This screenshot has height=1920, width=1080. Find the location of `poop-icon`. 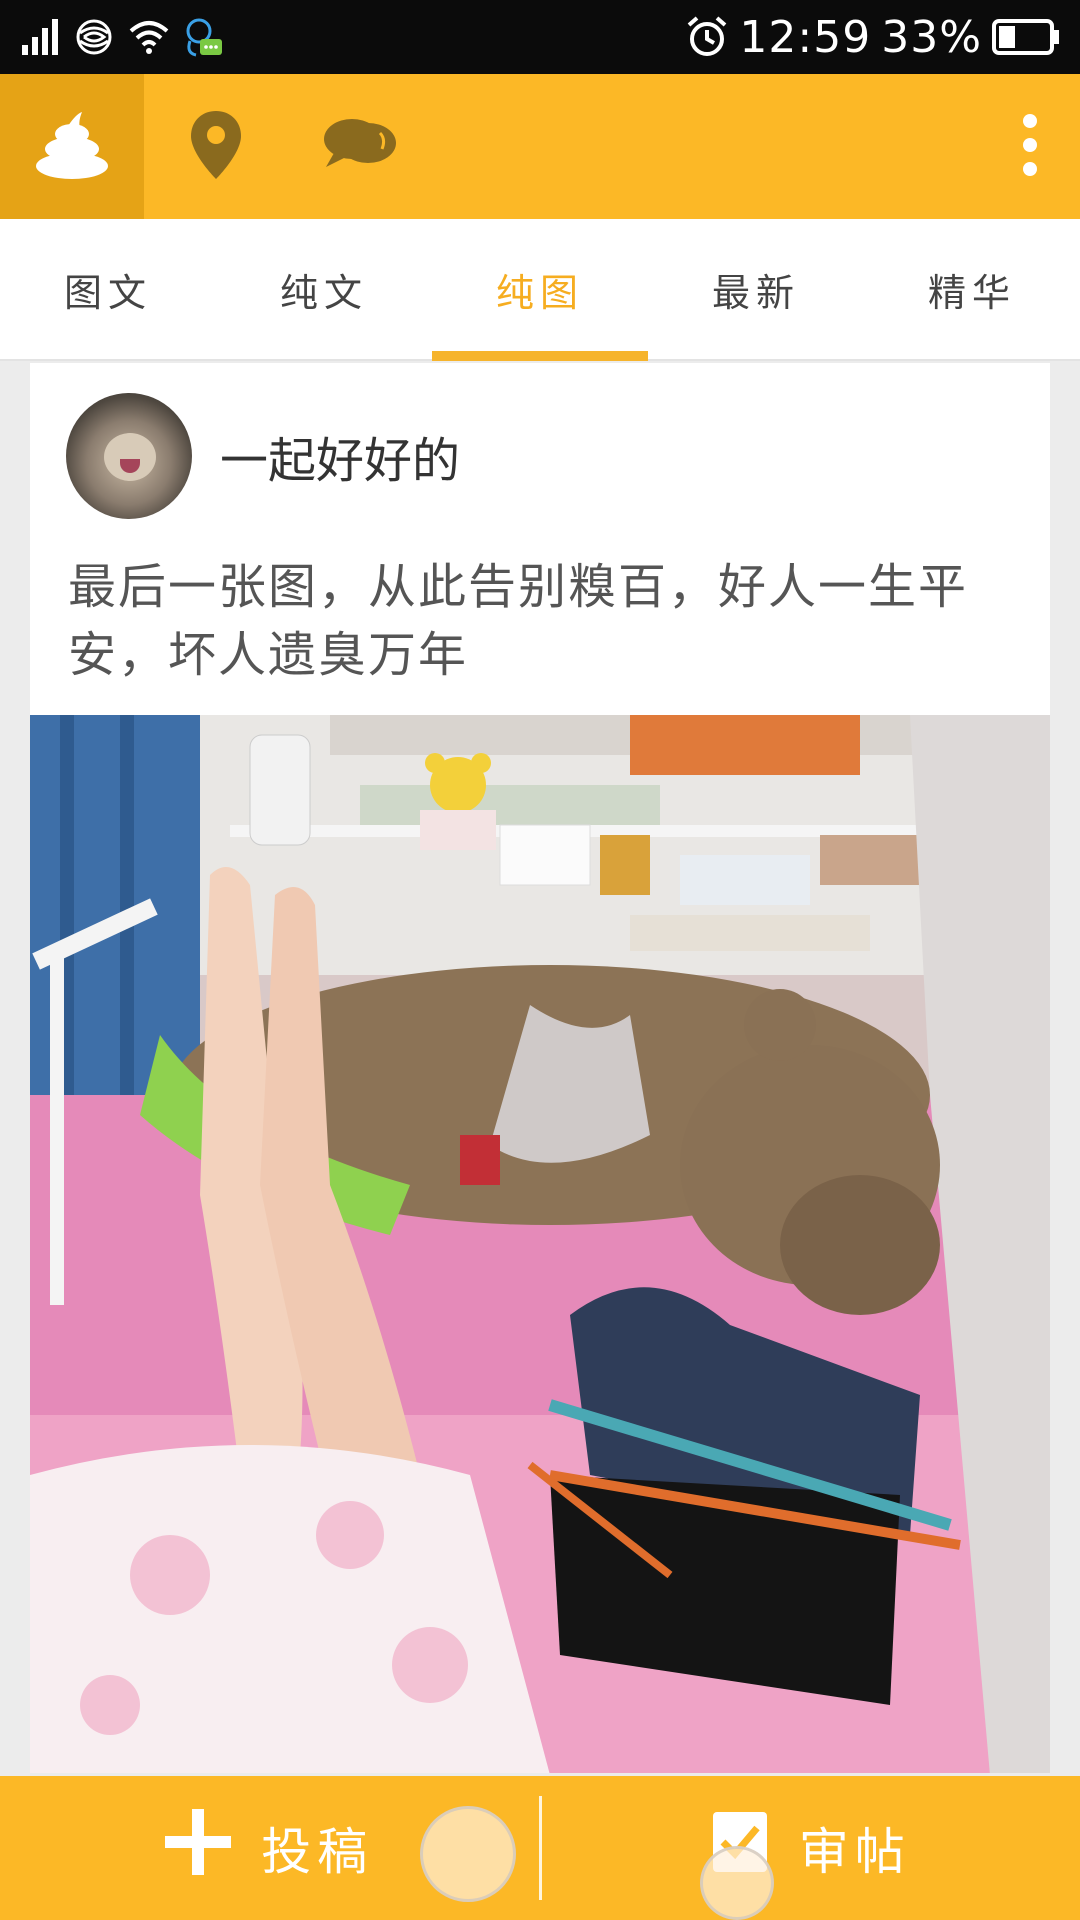

poop-icon is located at coordinates (72, 147).